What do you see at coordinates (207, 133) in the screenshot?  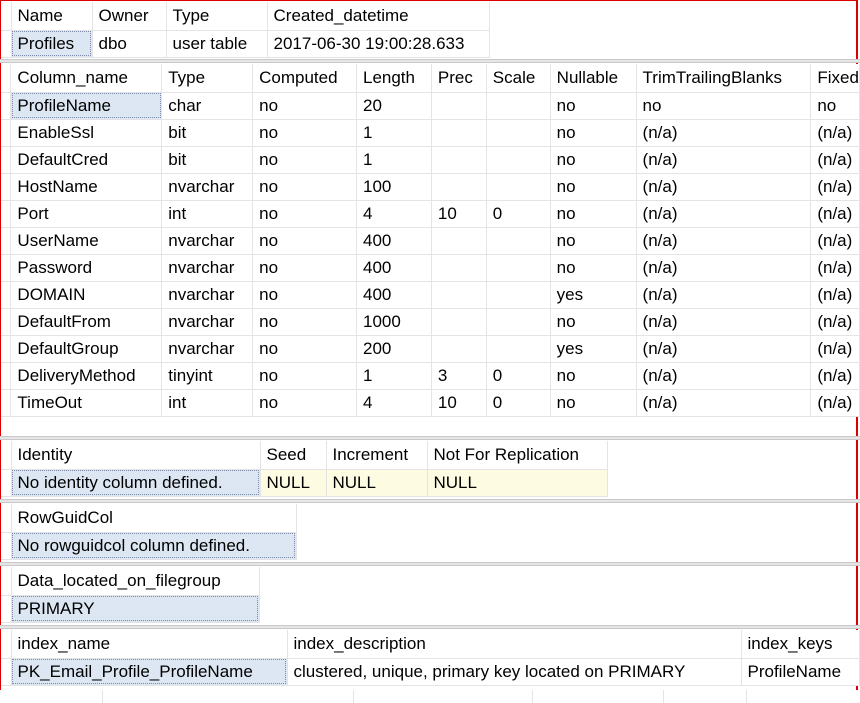 I see `grid-cell: bit` at bounding box center [207, 133].